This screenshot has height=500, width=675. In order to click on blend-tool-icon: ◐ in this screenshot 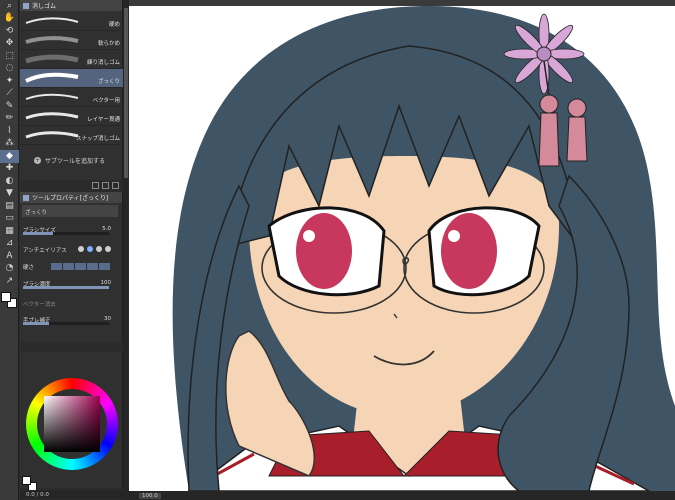, I will do `click(9, 181)`.